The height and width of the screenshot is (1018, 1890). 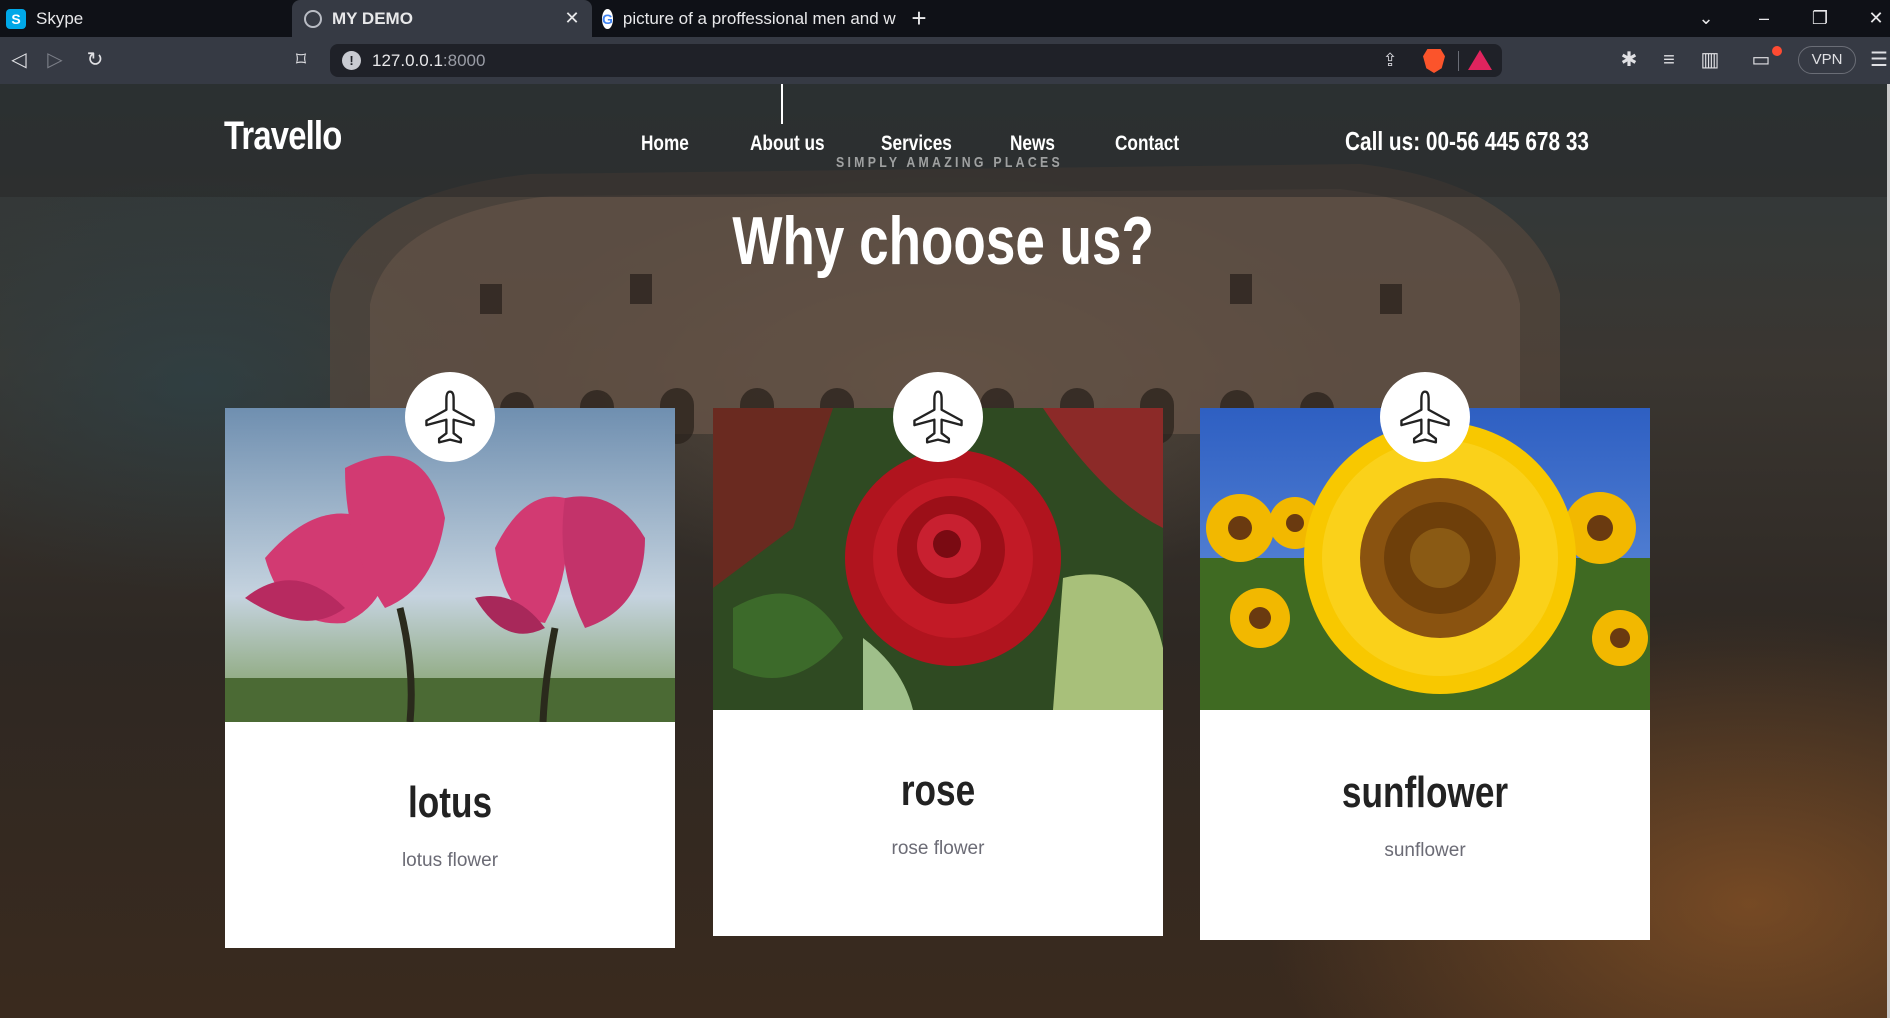 I want to click on playlist-icon: ≡, so click(x=1669, y=60).